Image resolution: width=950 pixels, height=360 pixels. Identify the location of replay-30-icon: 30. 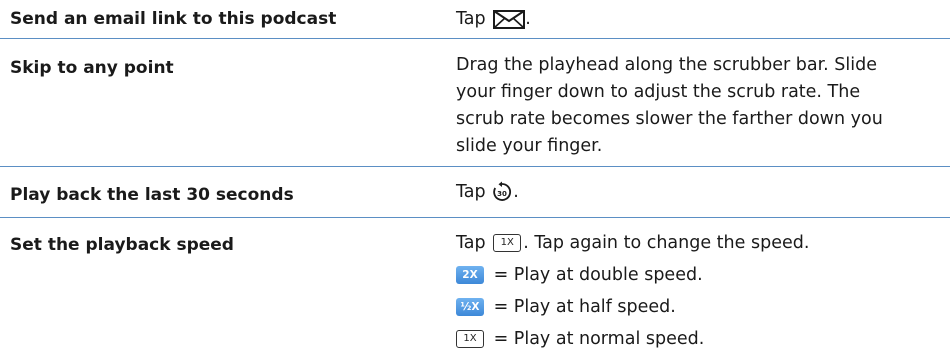
(502, 192).